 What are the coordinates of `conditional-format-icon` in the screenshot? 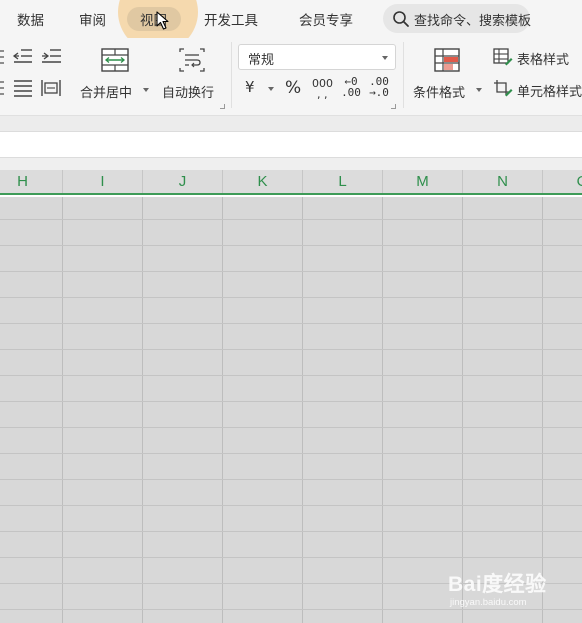 It's located at (447, 60).